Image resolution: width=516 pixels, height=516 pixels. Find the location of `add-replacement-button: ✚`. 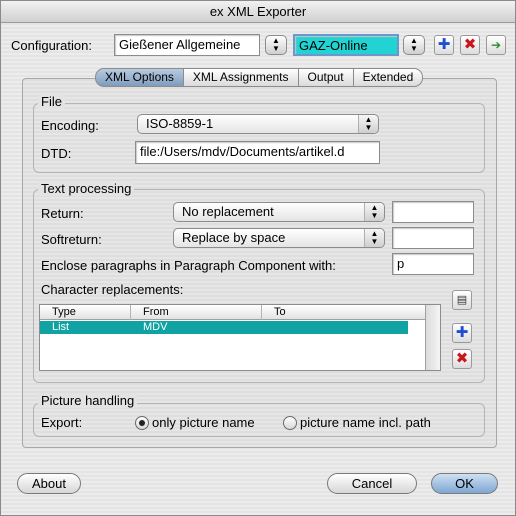

add-replacement-button: ✚ is located at coordinates (462, 333).